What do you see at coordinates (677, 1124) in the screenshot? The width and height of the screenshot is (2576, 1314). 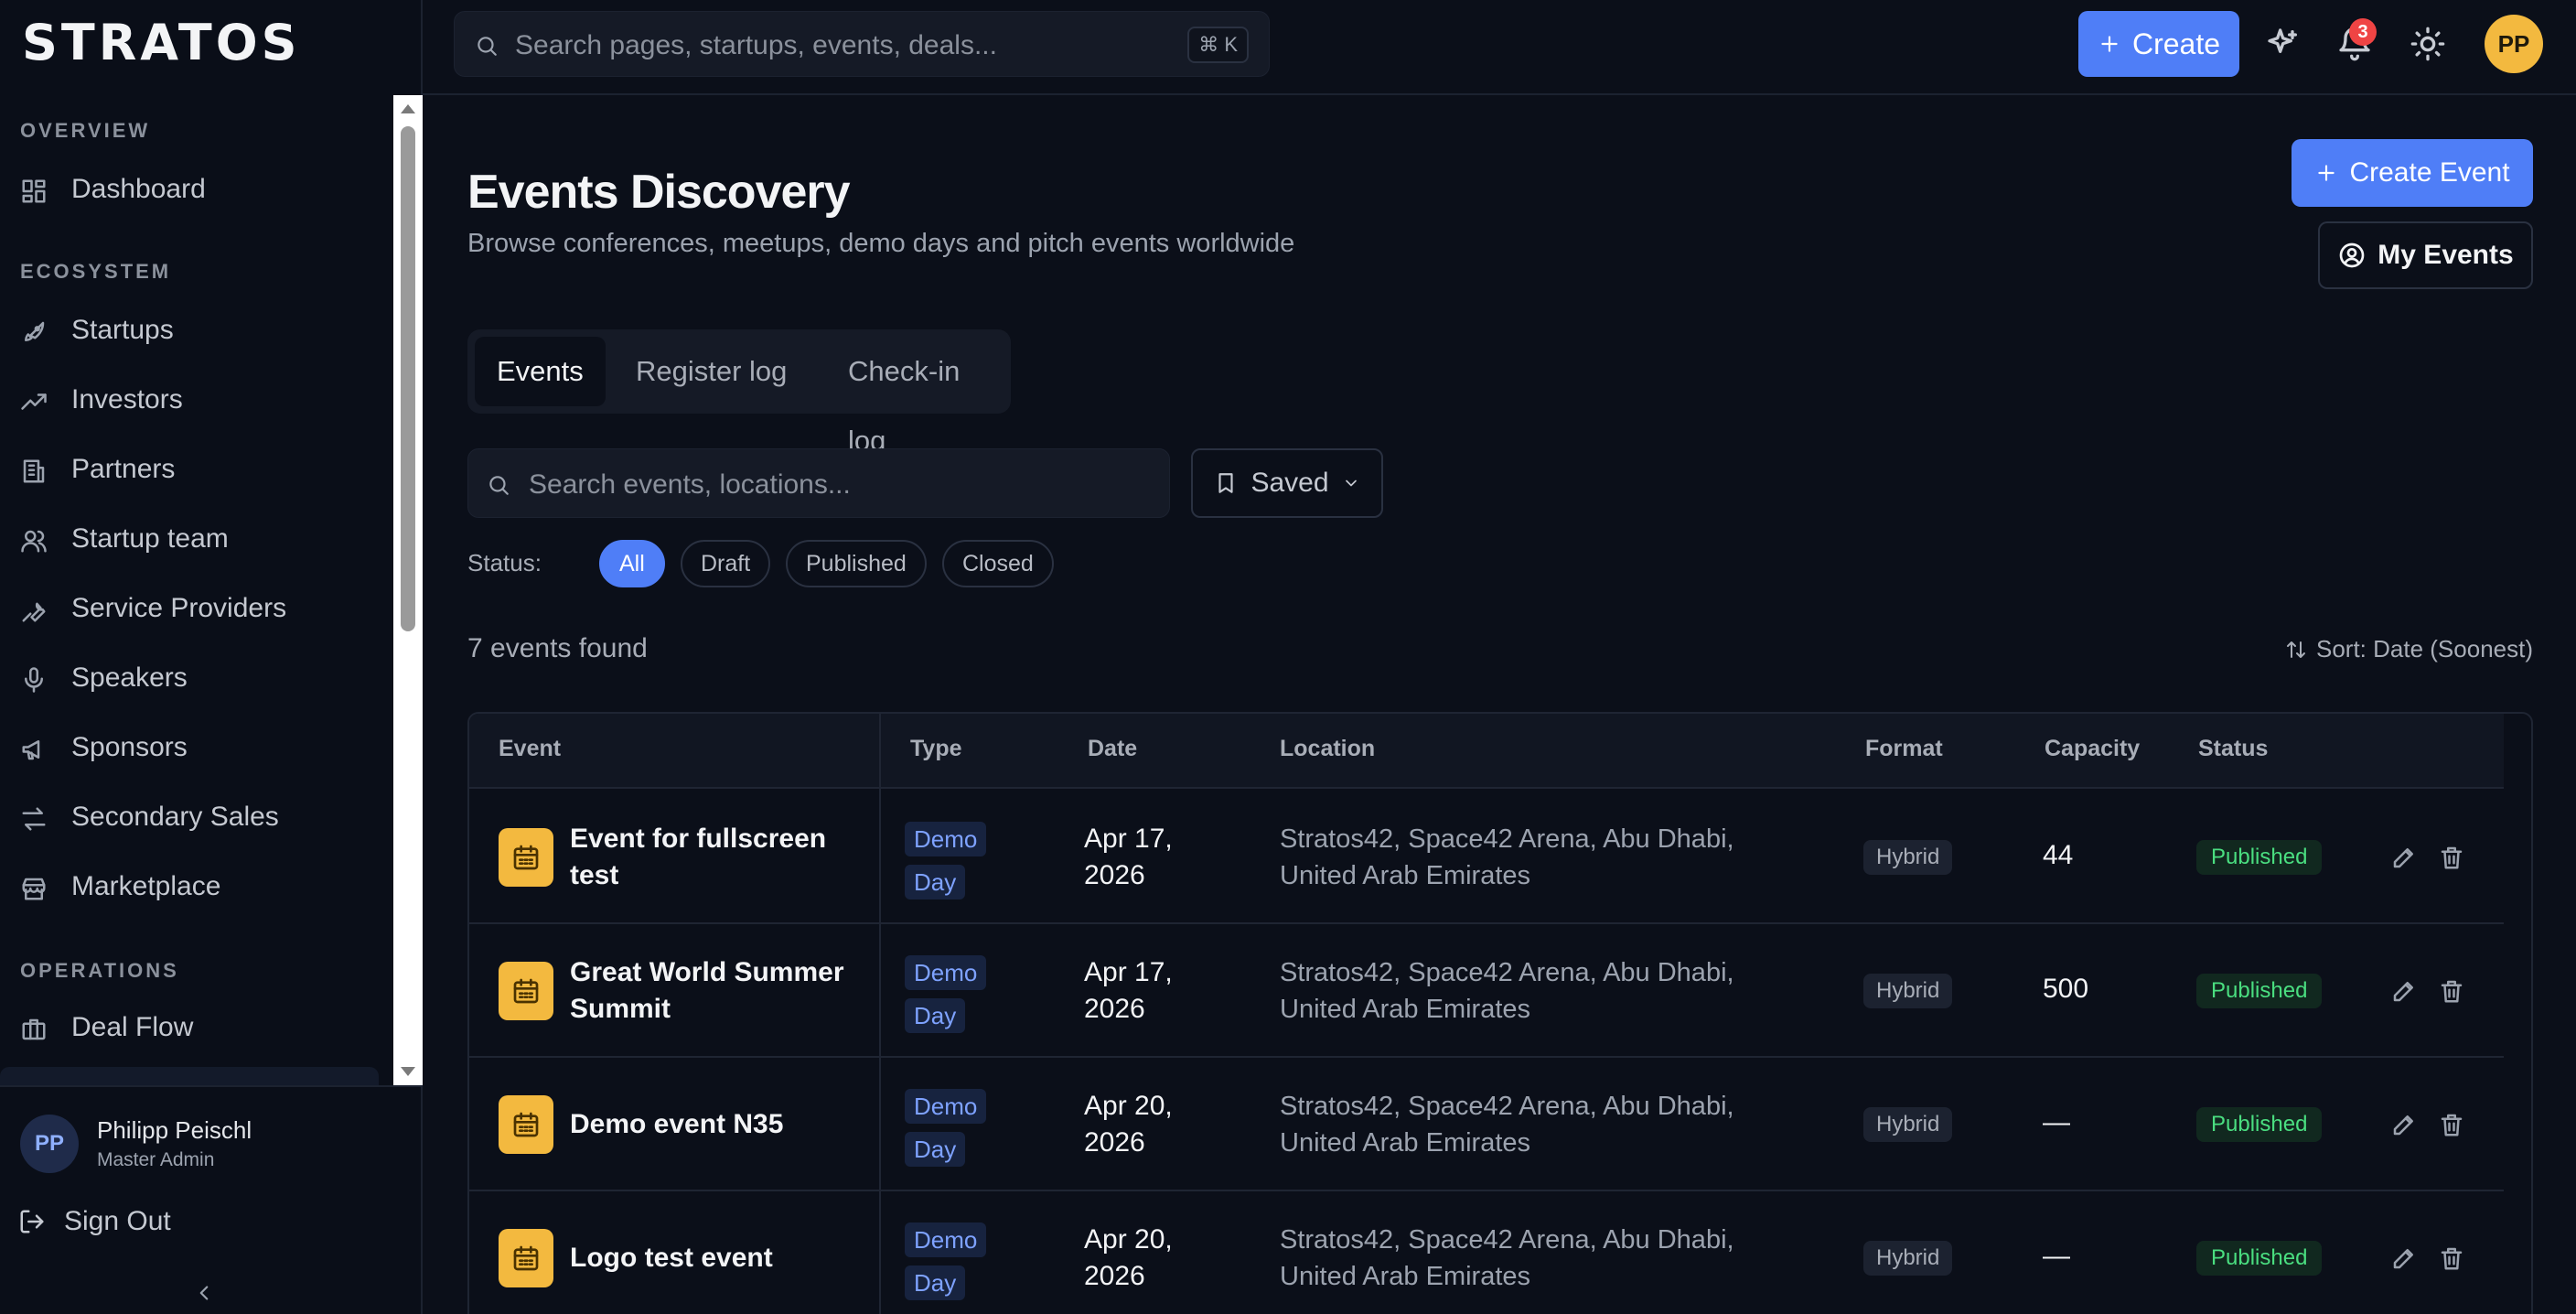 I see `event-name-line1: Demo event N35` at bounding box center [677, 1124].